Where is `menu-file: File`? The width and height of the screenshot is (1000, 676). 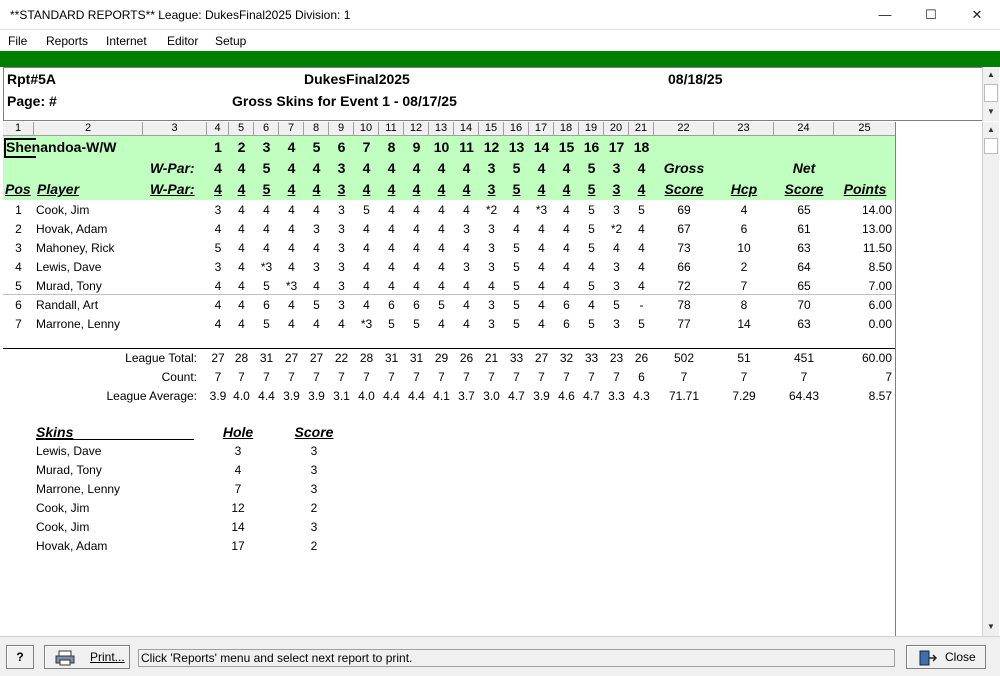
menu-file: File is located at coordinates (17, 41).